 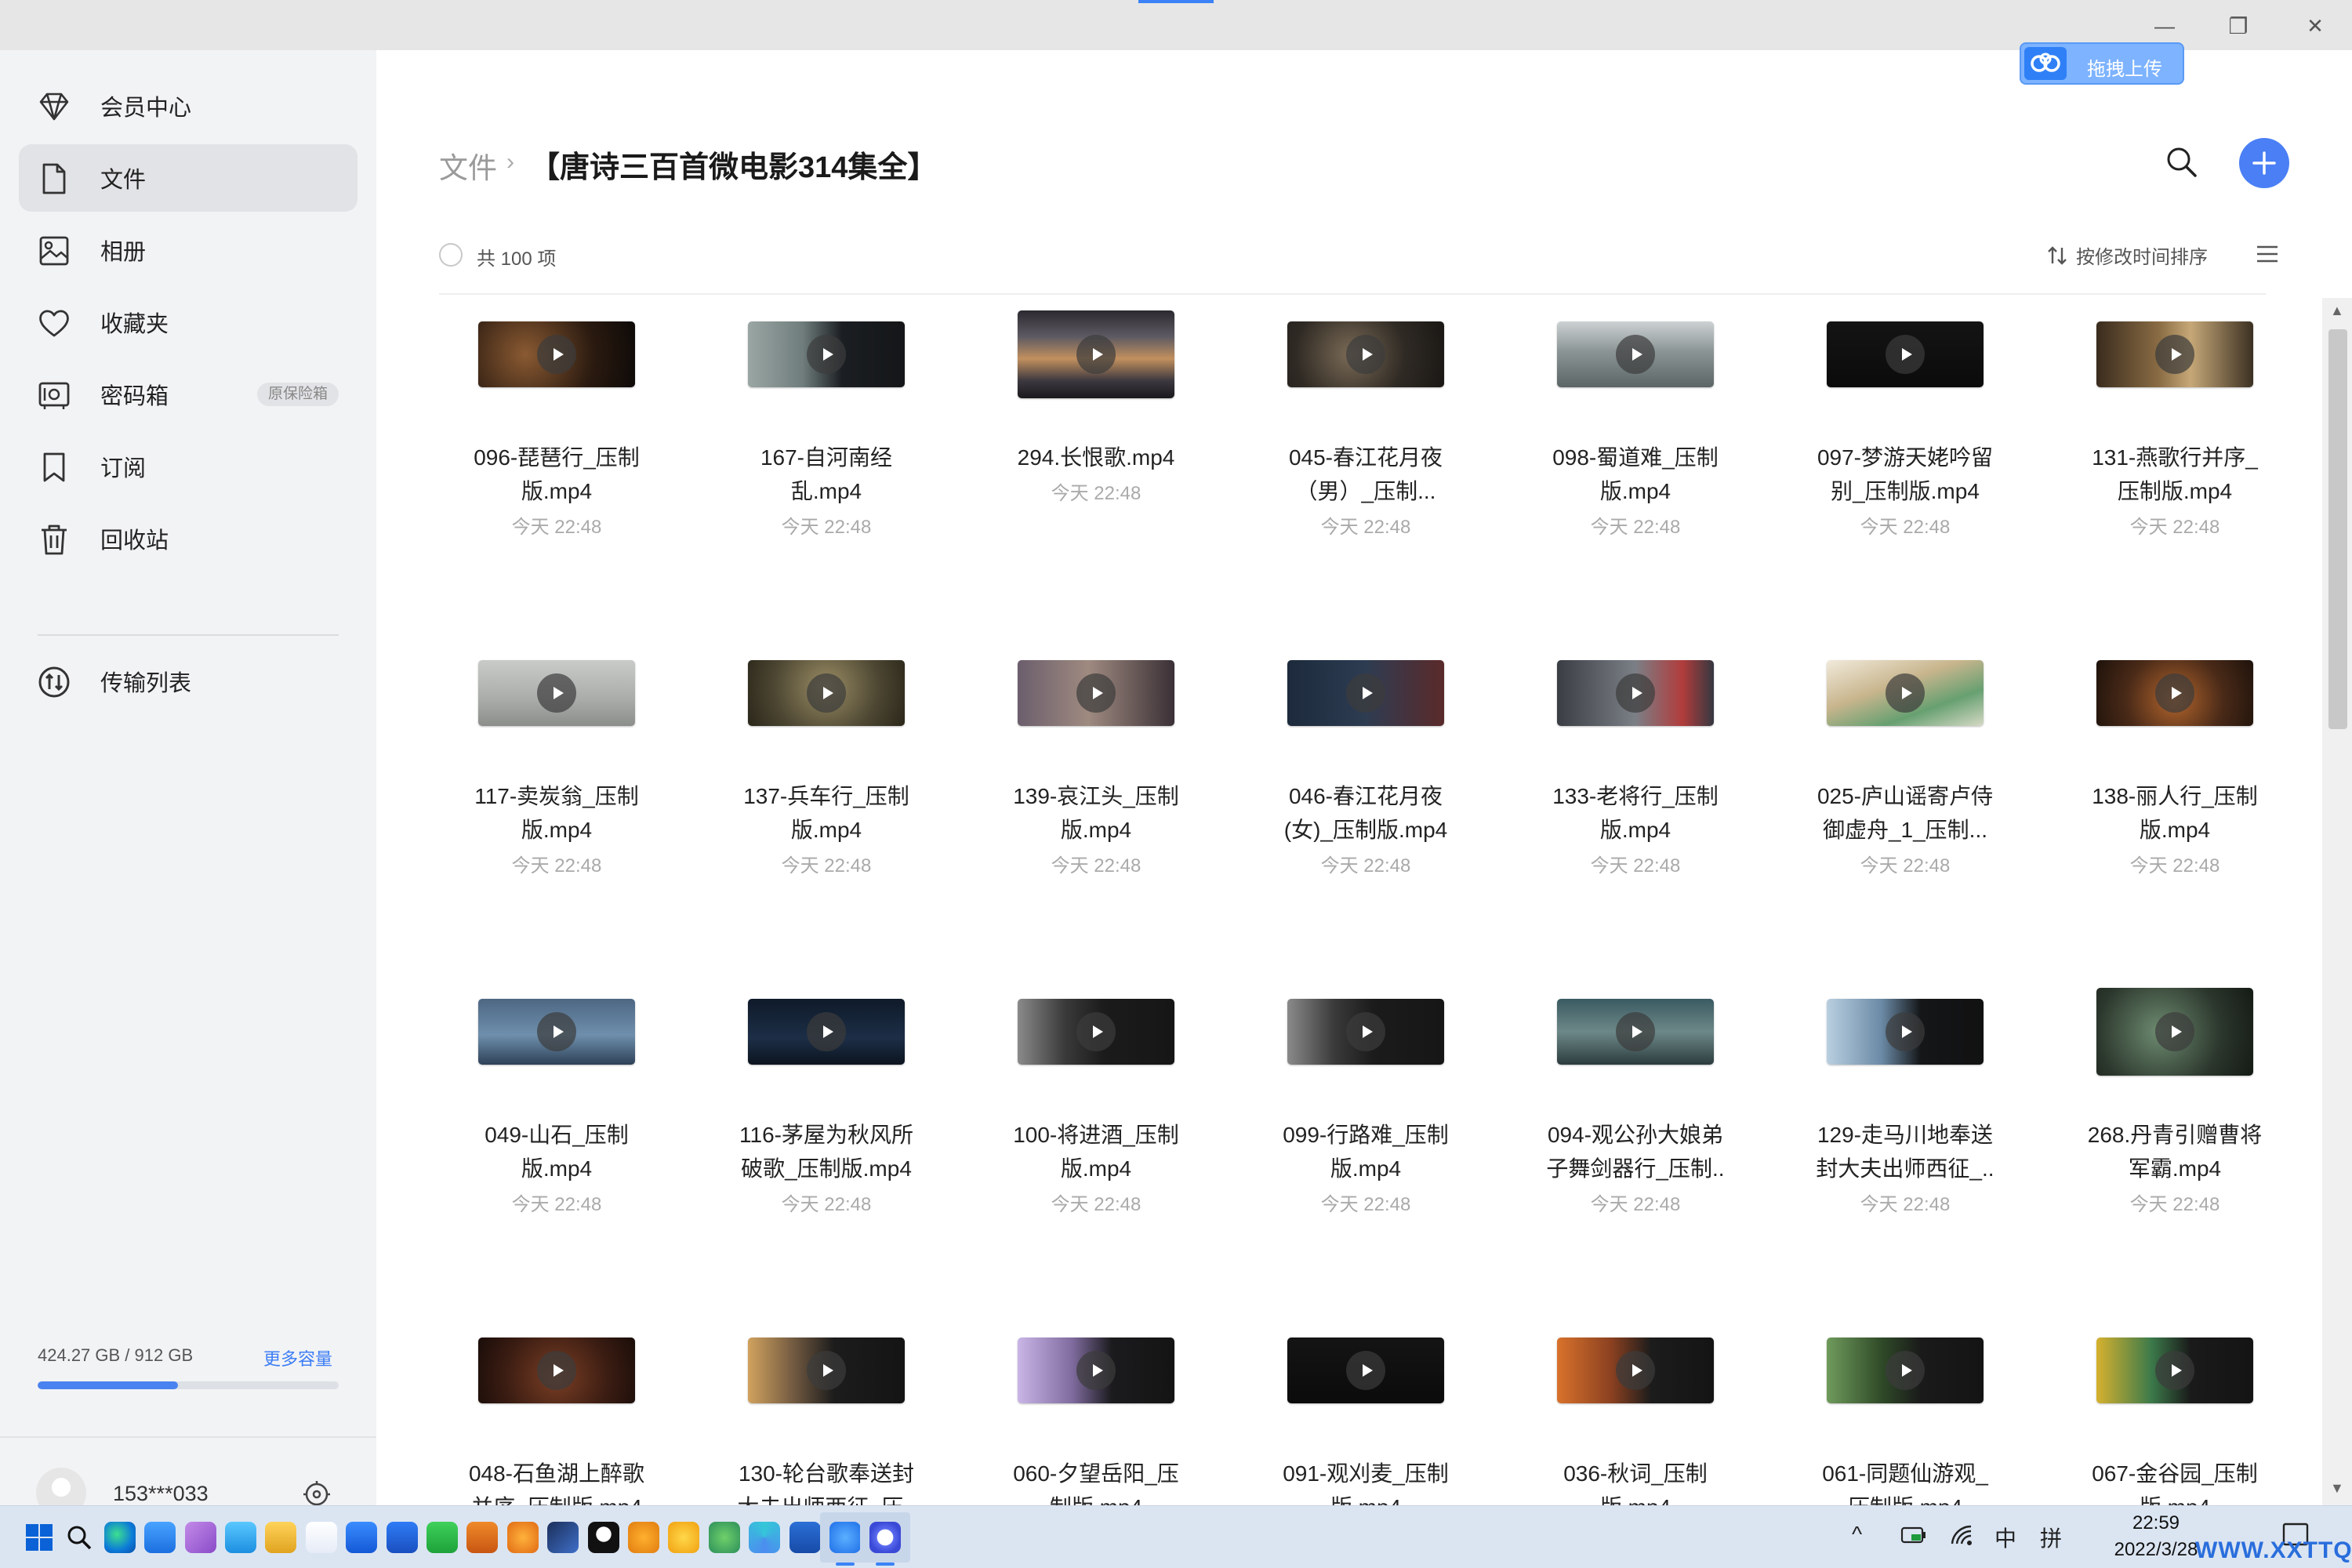 I want to click on file-card: 167-自河南经 乱.mp4 今天 22:48, so click(x=826, y=427).